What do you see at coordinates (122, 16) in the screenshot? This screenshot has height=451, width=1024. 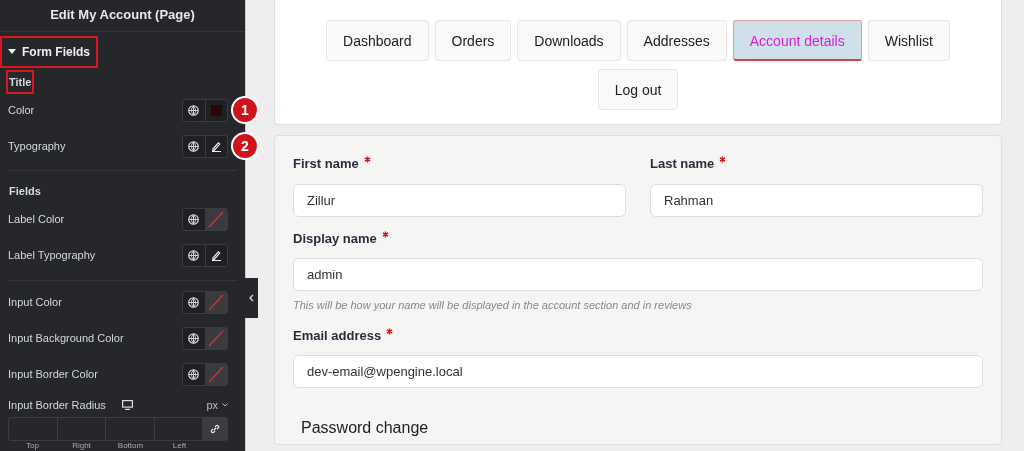 I see `panel-title: Edit My Account (Page)` at bounding box center [122, 16].